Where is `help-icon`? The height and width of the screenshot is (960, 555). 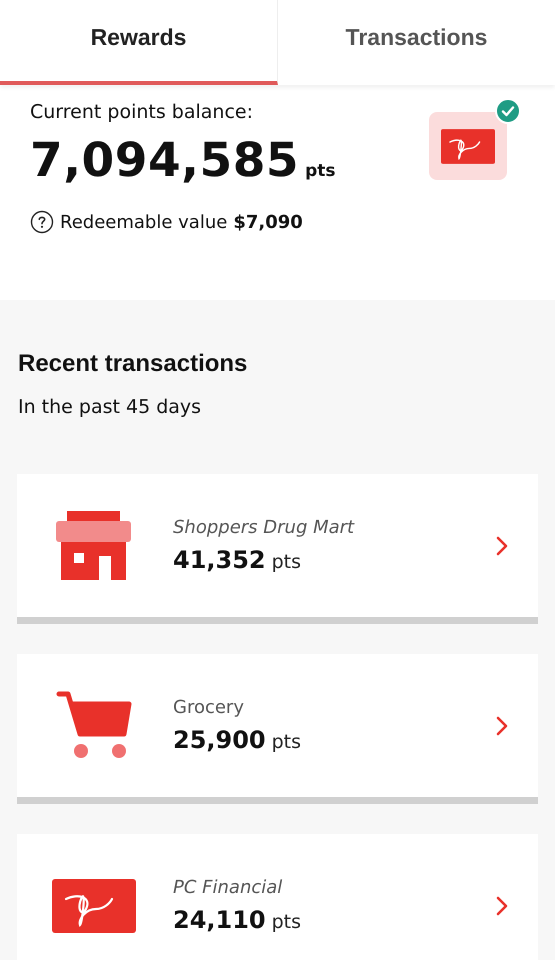
help-icon is located at coordinates (42, 222).